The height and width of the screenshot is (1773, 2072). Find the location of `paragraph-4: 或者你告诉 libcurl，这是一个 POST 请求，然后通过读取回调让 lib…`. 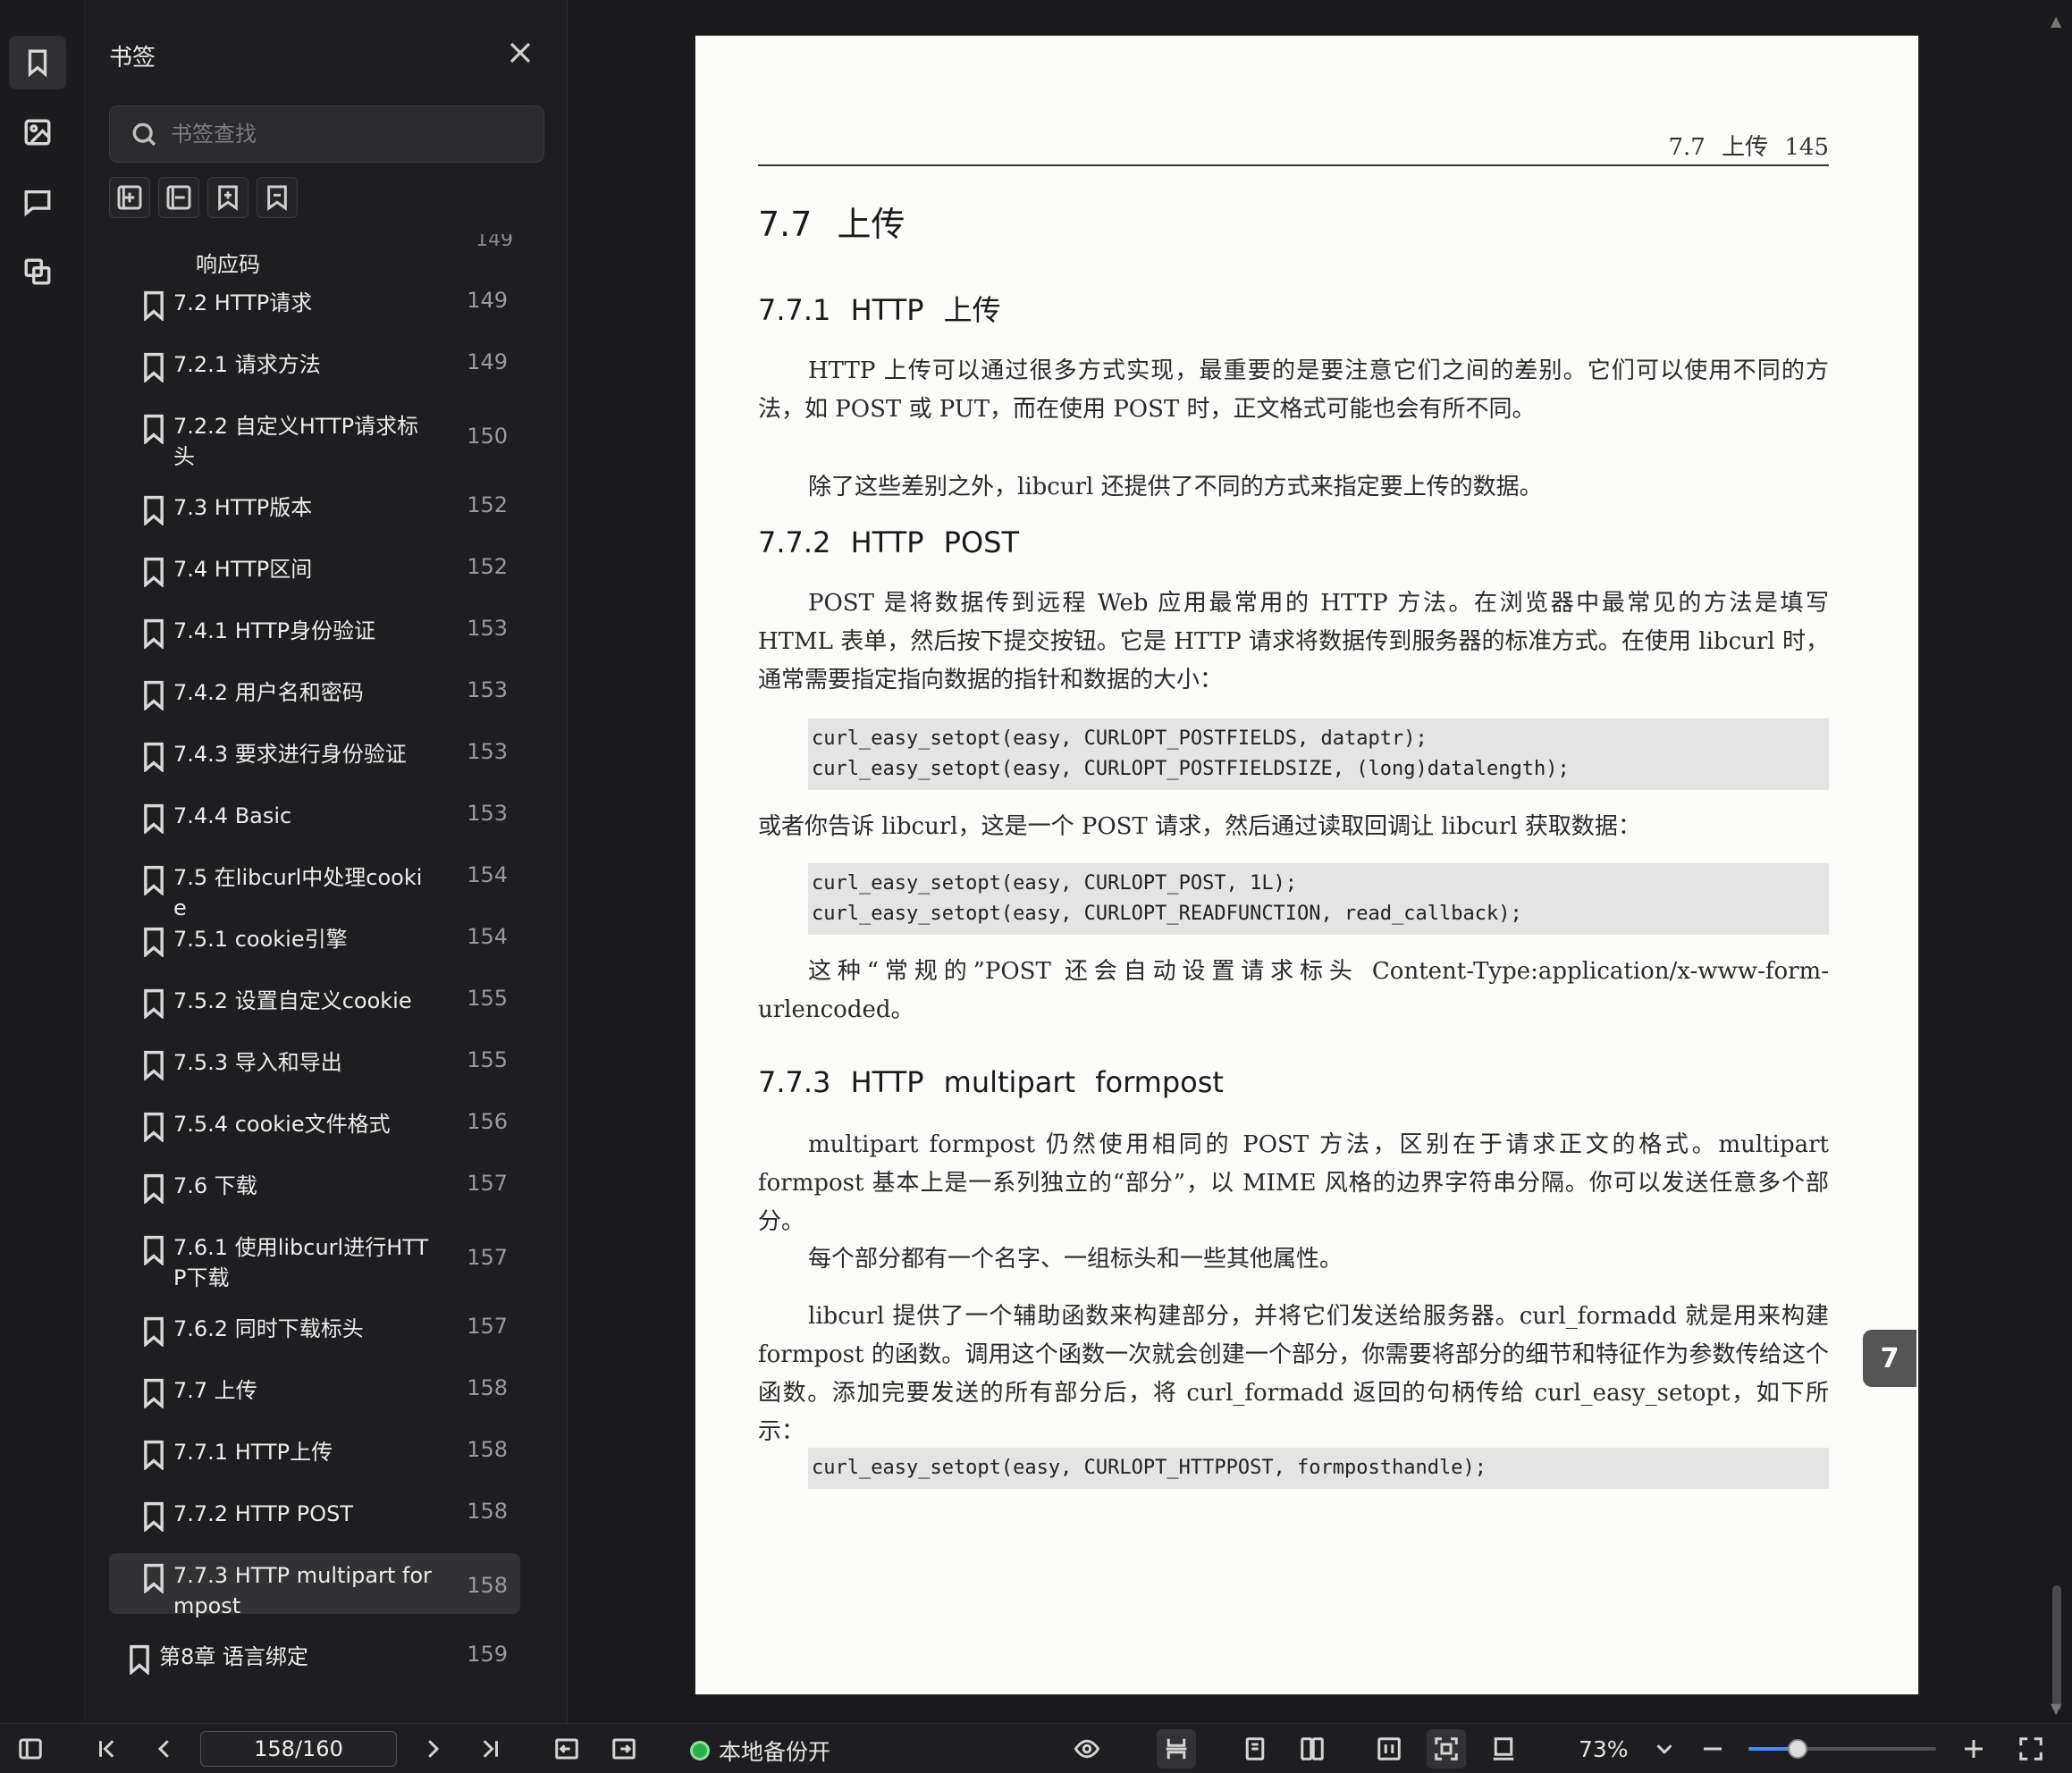

paragraph-4: 或者你告诉 libcurl，这是一个 POST 请求，然后通过读取回调让 lib… is located at coordinates (1200, 827).